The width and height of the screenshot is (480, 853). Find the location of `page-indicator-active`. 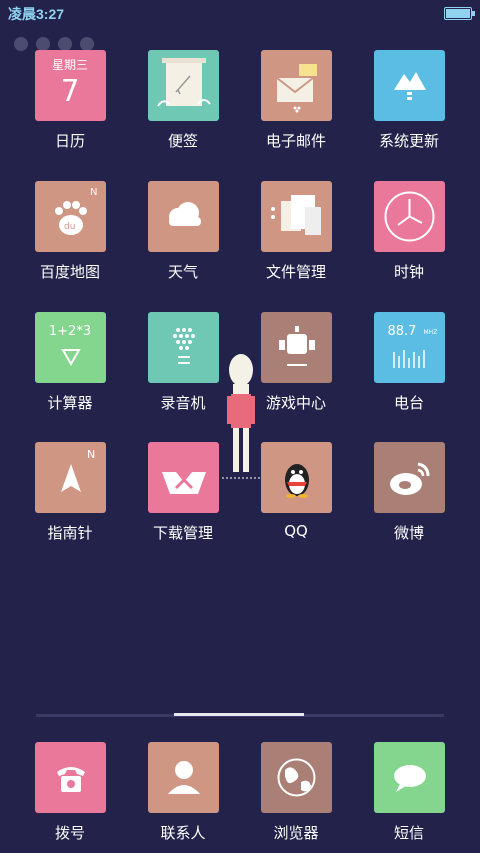

page-indicator-active is located at coordinates (239, 714).